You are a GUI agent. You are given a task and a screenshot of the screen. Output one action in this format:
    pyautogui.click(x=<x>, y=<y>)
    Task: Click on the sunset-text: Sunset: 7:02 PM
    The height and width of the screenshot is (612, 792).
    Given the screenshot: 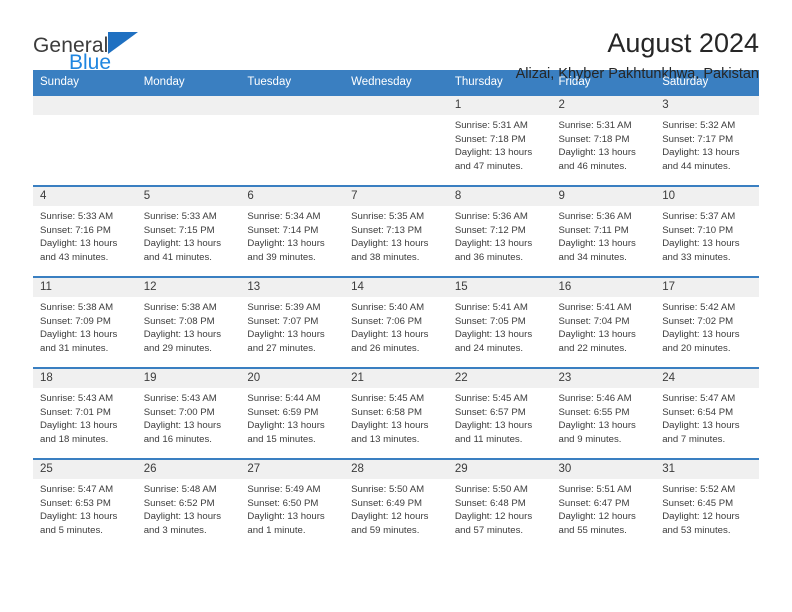 What is the action you would take?
    pyautogui.click(x=698, y=321)
    